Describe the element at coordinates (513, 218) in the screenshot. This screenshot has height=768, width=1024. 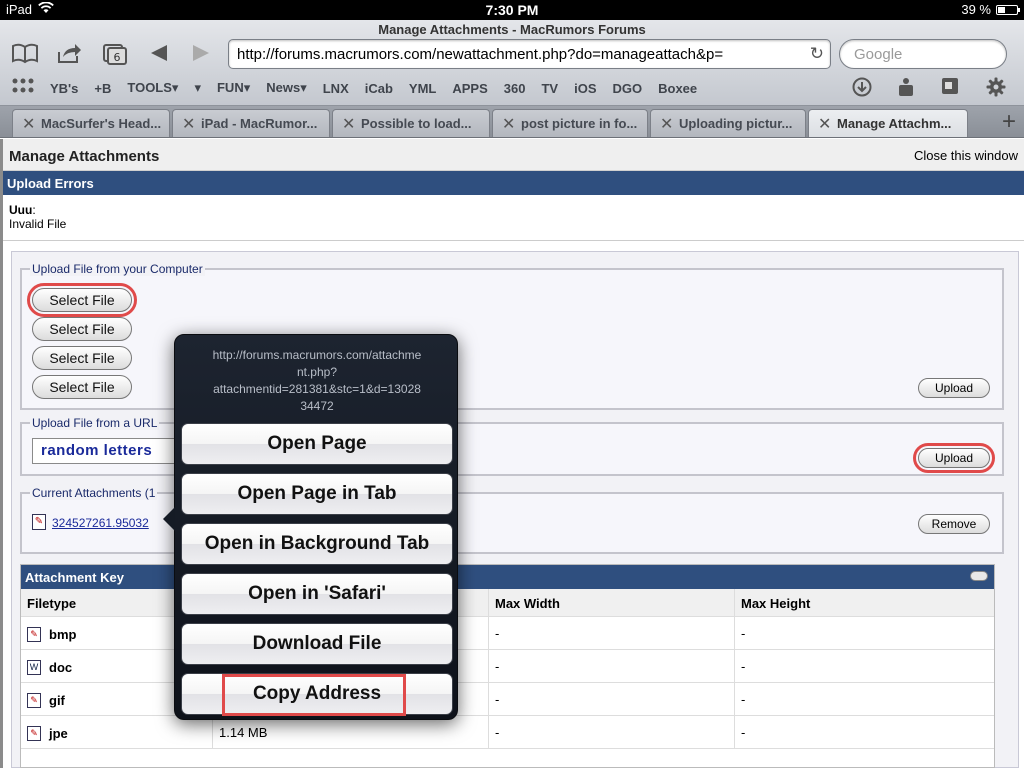
I see `upload-errors-body: Uuu: Invalid File` at that location.